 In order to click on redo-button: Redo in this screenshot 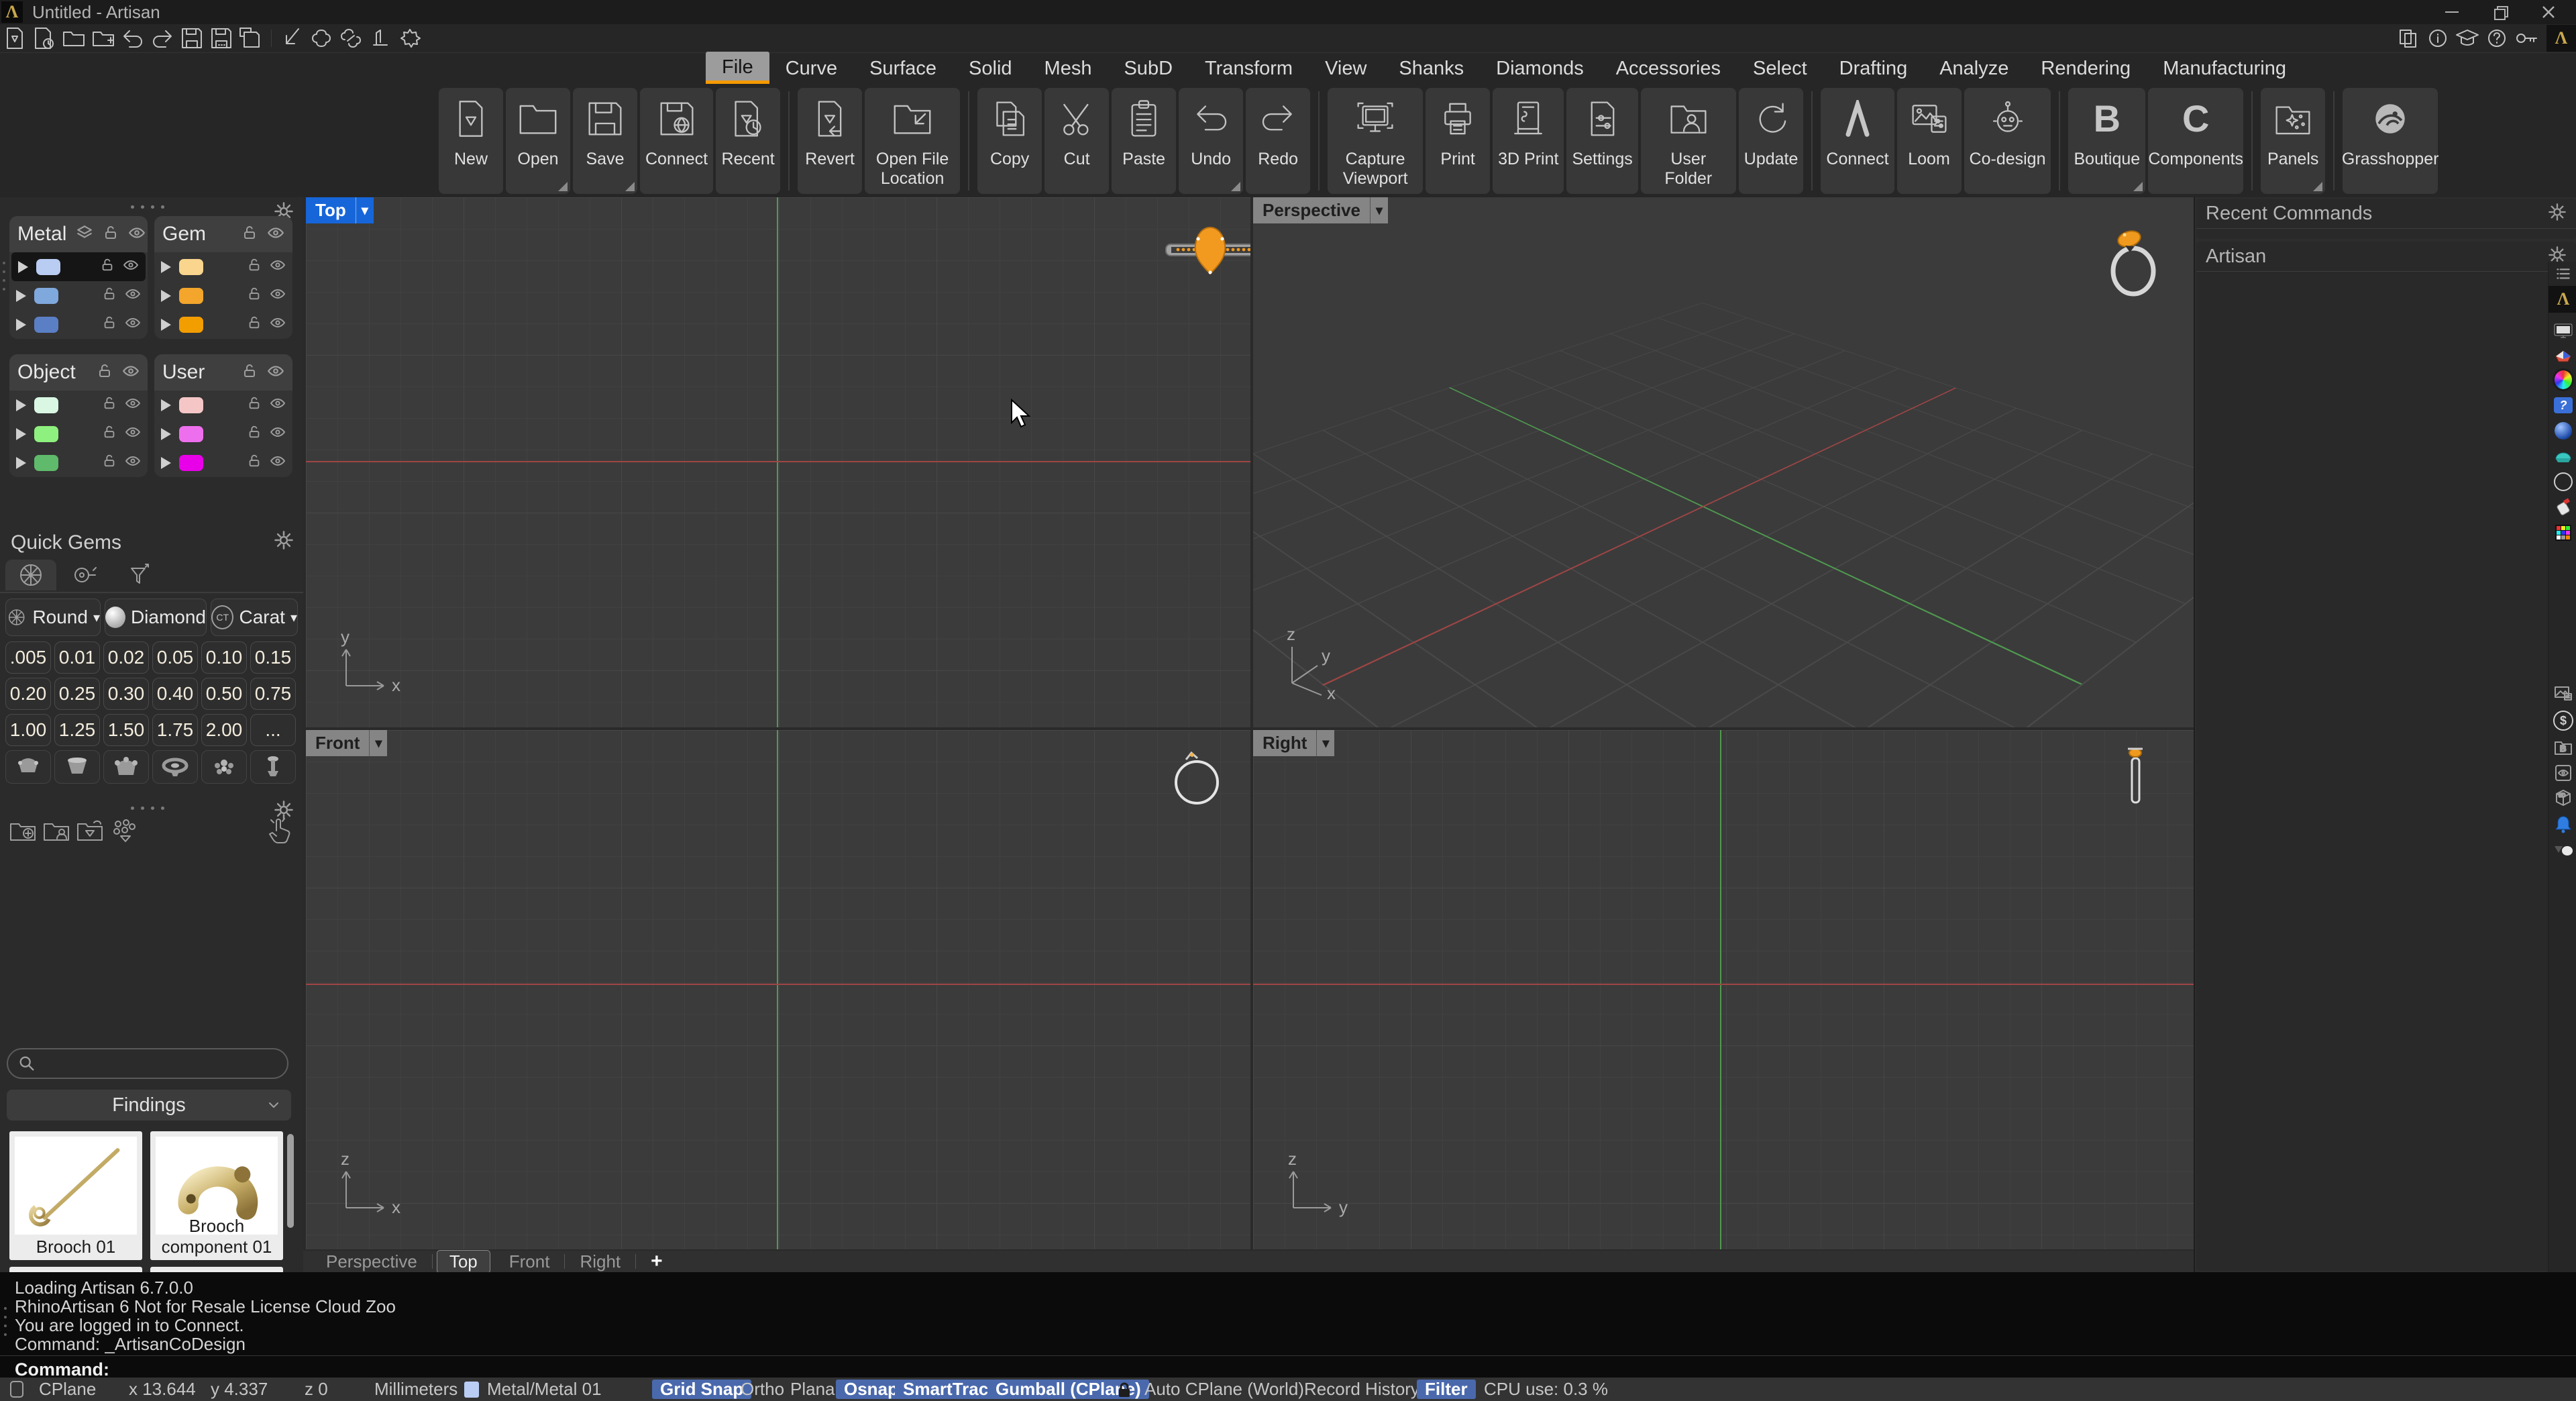, I will do `click(1278, 140)`.